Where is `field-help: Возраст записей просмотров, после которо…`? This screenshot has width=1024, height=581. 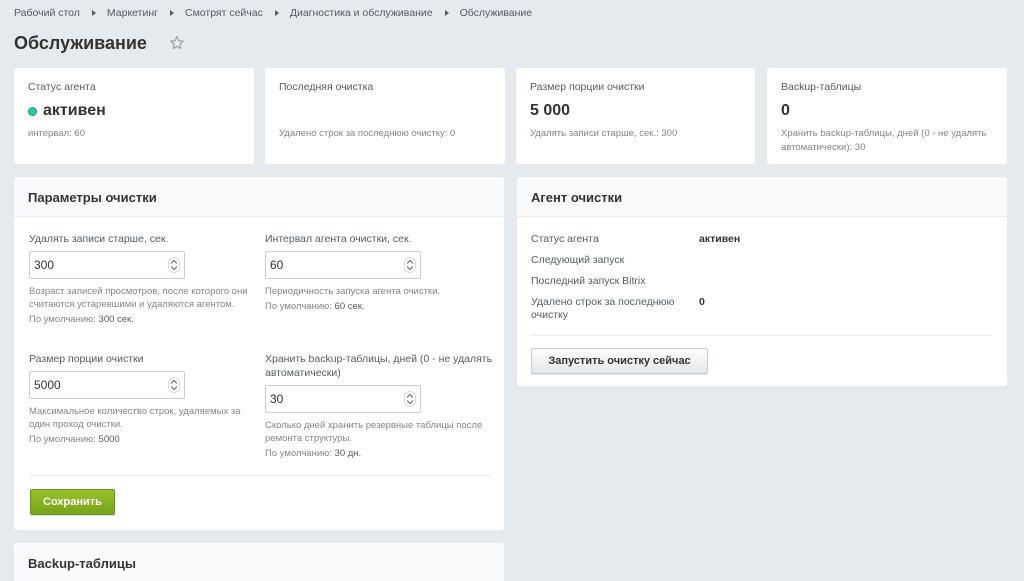 field-help: Возраст записей просмотров, после которо… is located at coordinates (138, 298).